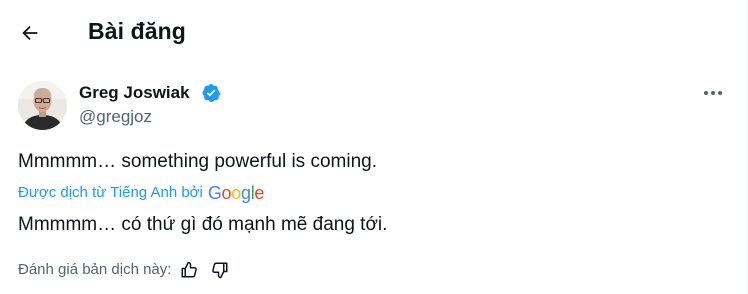 The height and width of the screenshot is (294, 748). Describe the element at coordinates (115, 117) in the screenshot. I see `author-handle: @gregjoz` at that location.